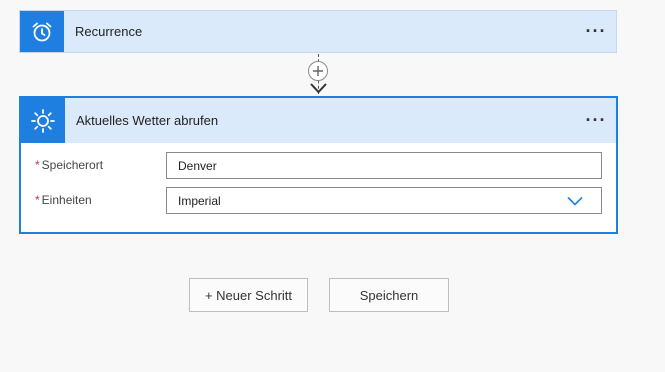  I want to click on units-label: * Einheiten, so click(63, 200).